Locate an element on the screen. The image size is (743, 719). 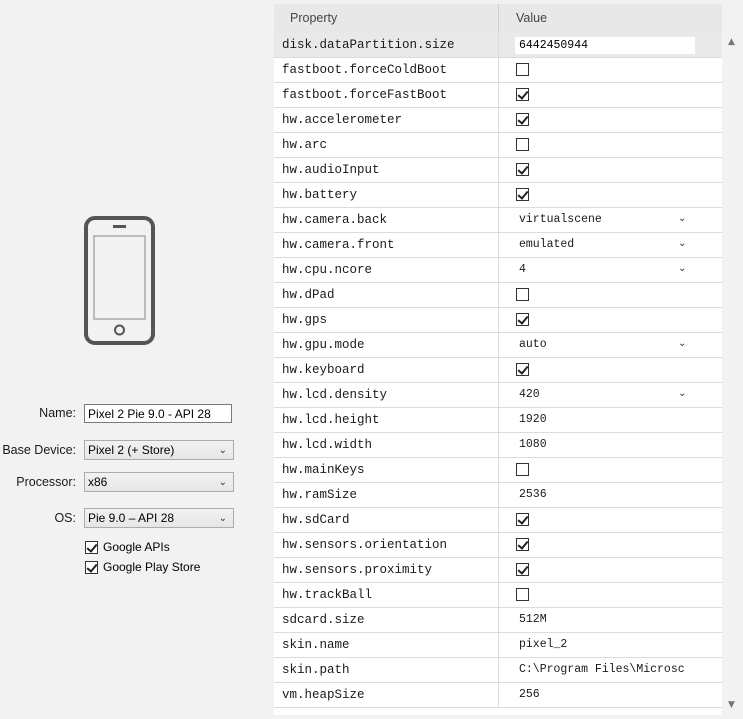
value-text: 1080 is located at coordinates (604, 444).